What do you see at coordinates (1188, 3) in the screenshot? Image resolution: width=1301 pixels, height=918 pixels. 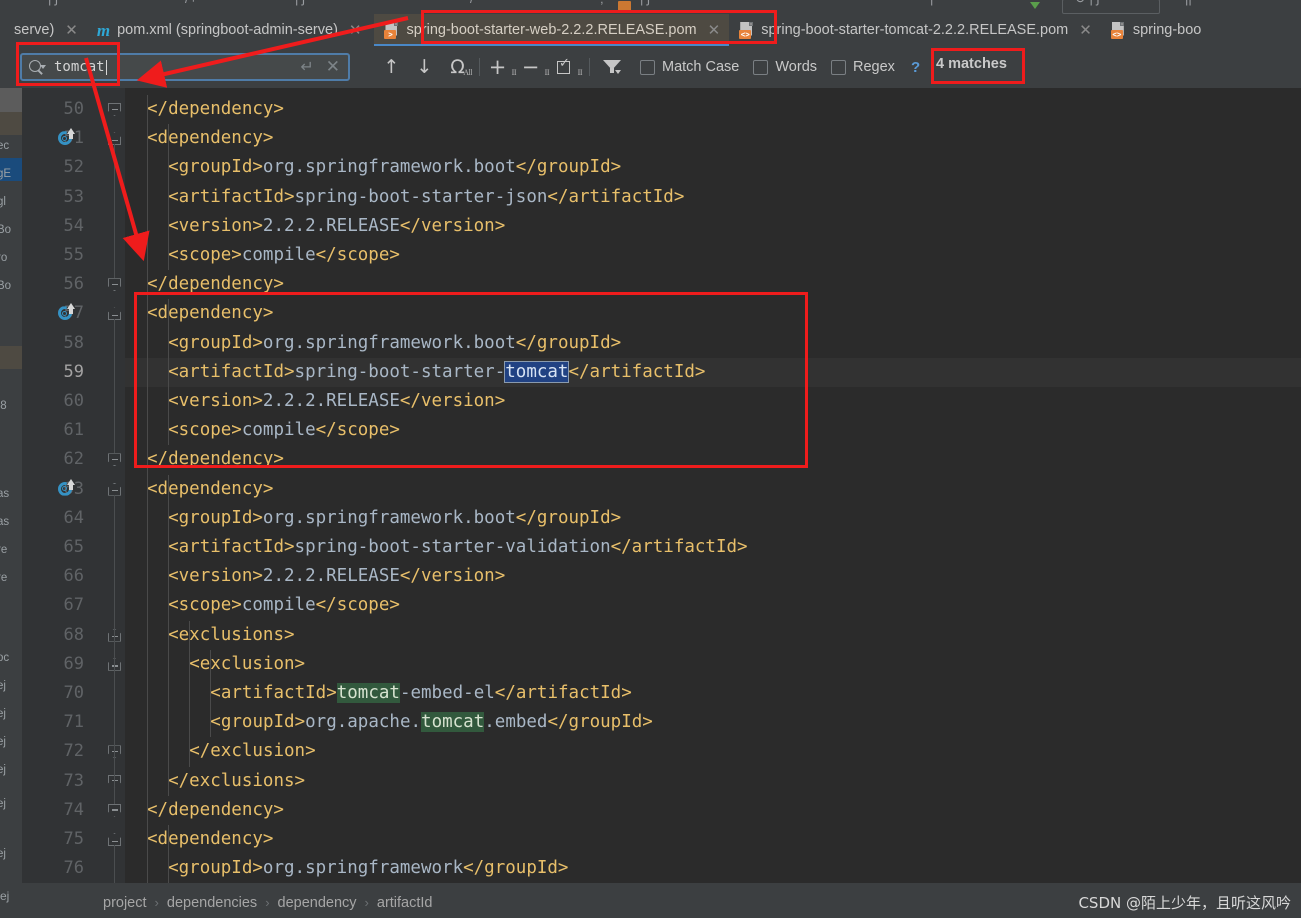 I see `toolbar-ghost-glyph: ||` at bounding box center [1188, 3].